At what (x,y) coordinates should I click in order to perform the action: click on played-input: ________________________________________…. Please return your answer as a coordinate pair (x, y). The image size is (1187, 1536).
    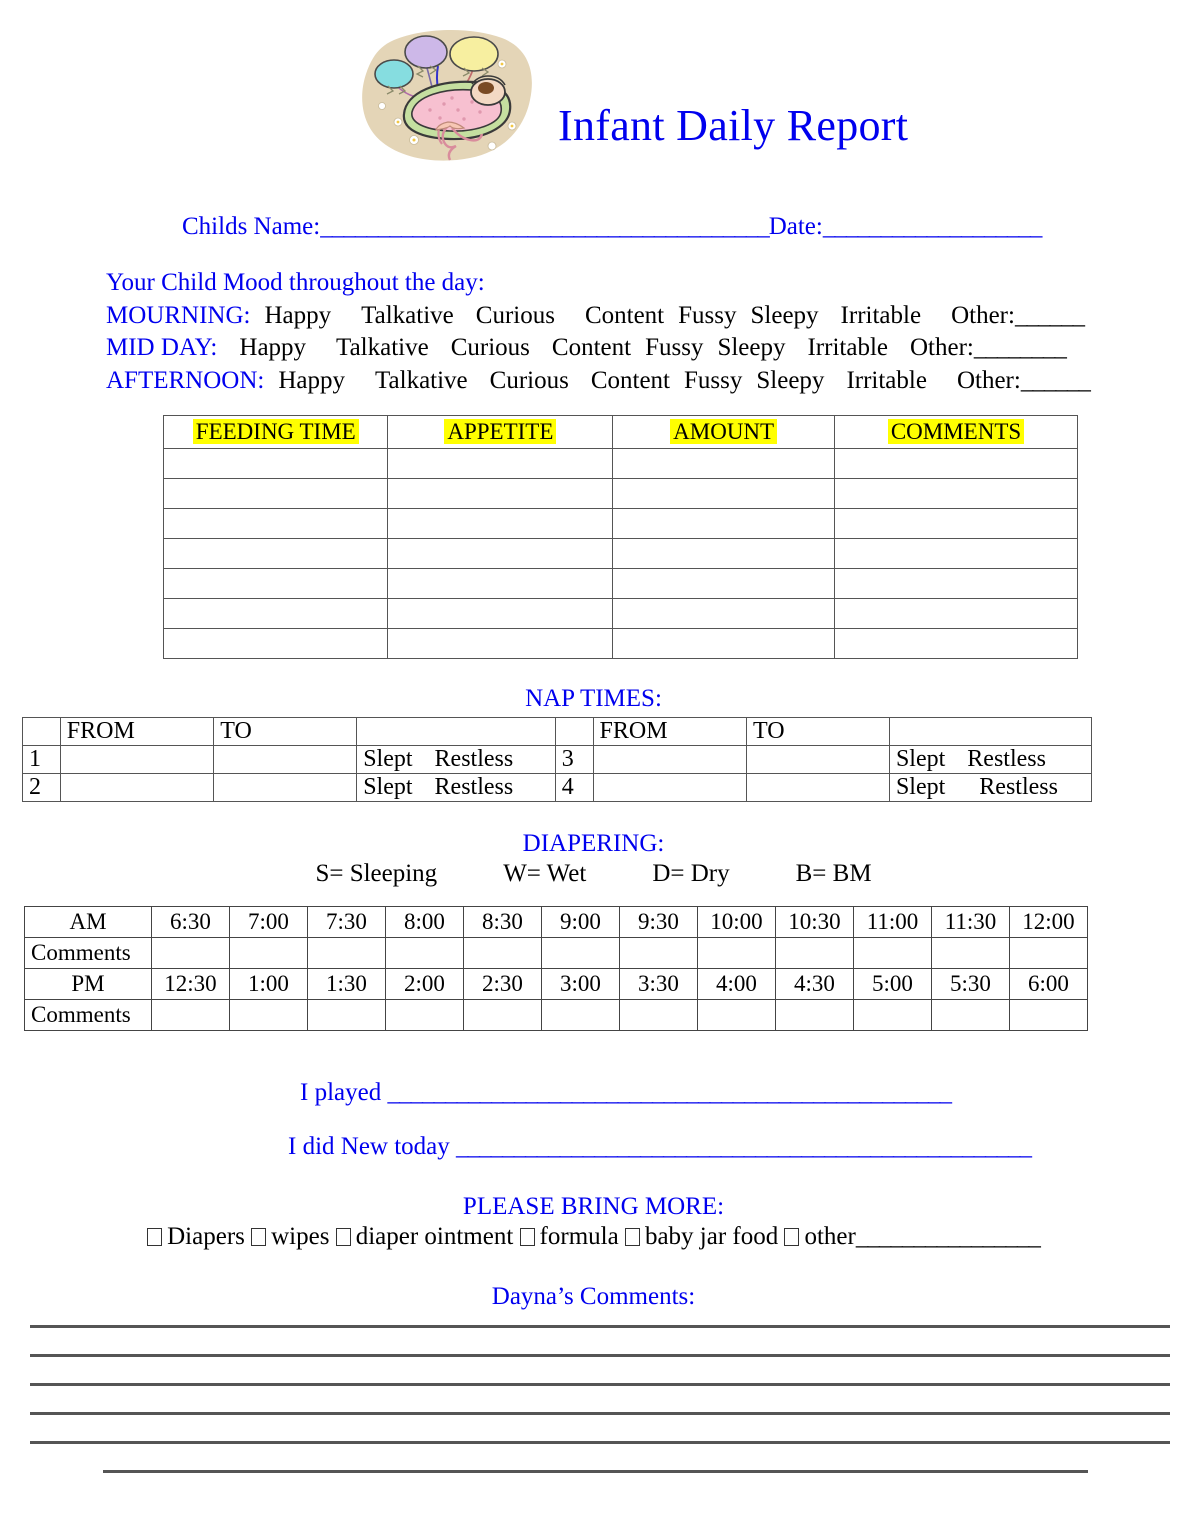
    Looking at the image, I should click on (669, 1092).